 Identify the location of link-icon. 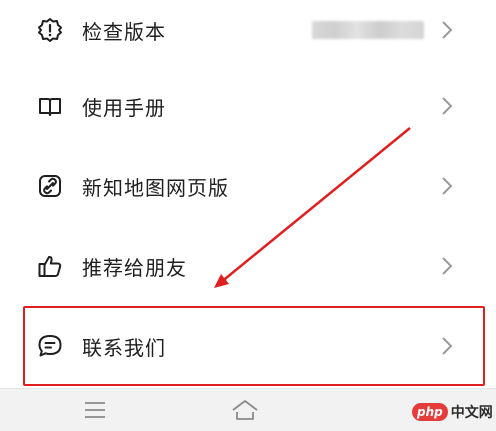
(50, 186).